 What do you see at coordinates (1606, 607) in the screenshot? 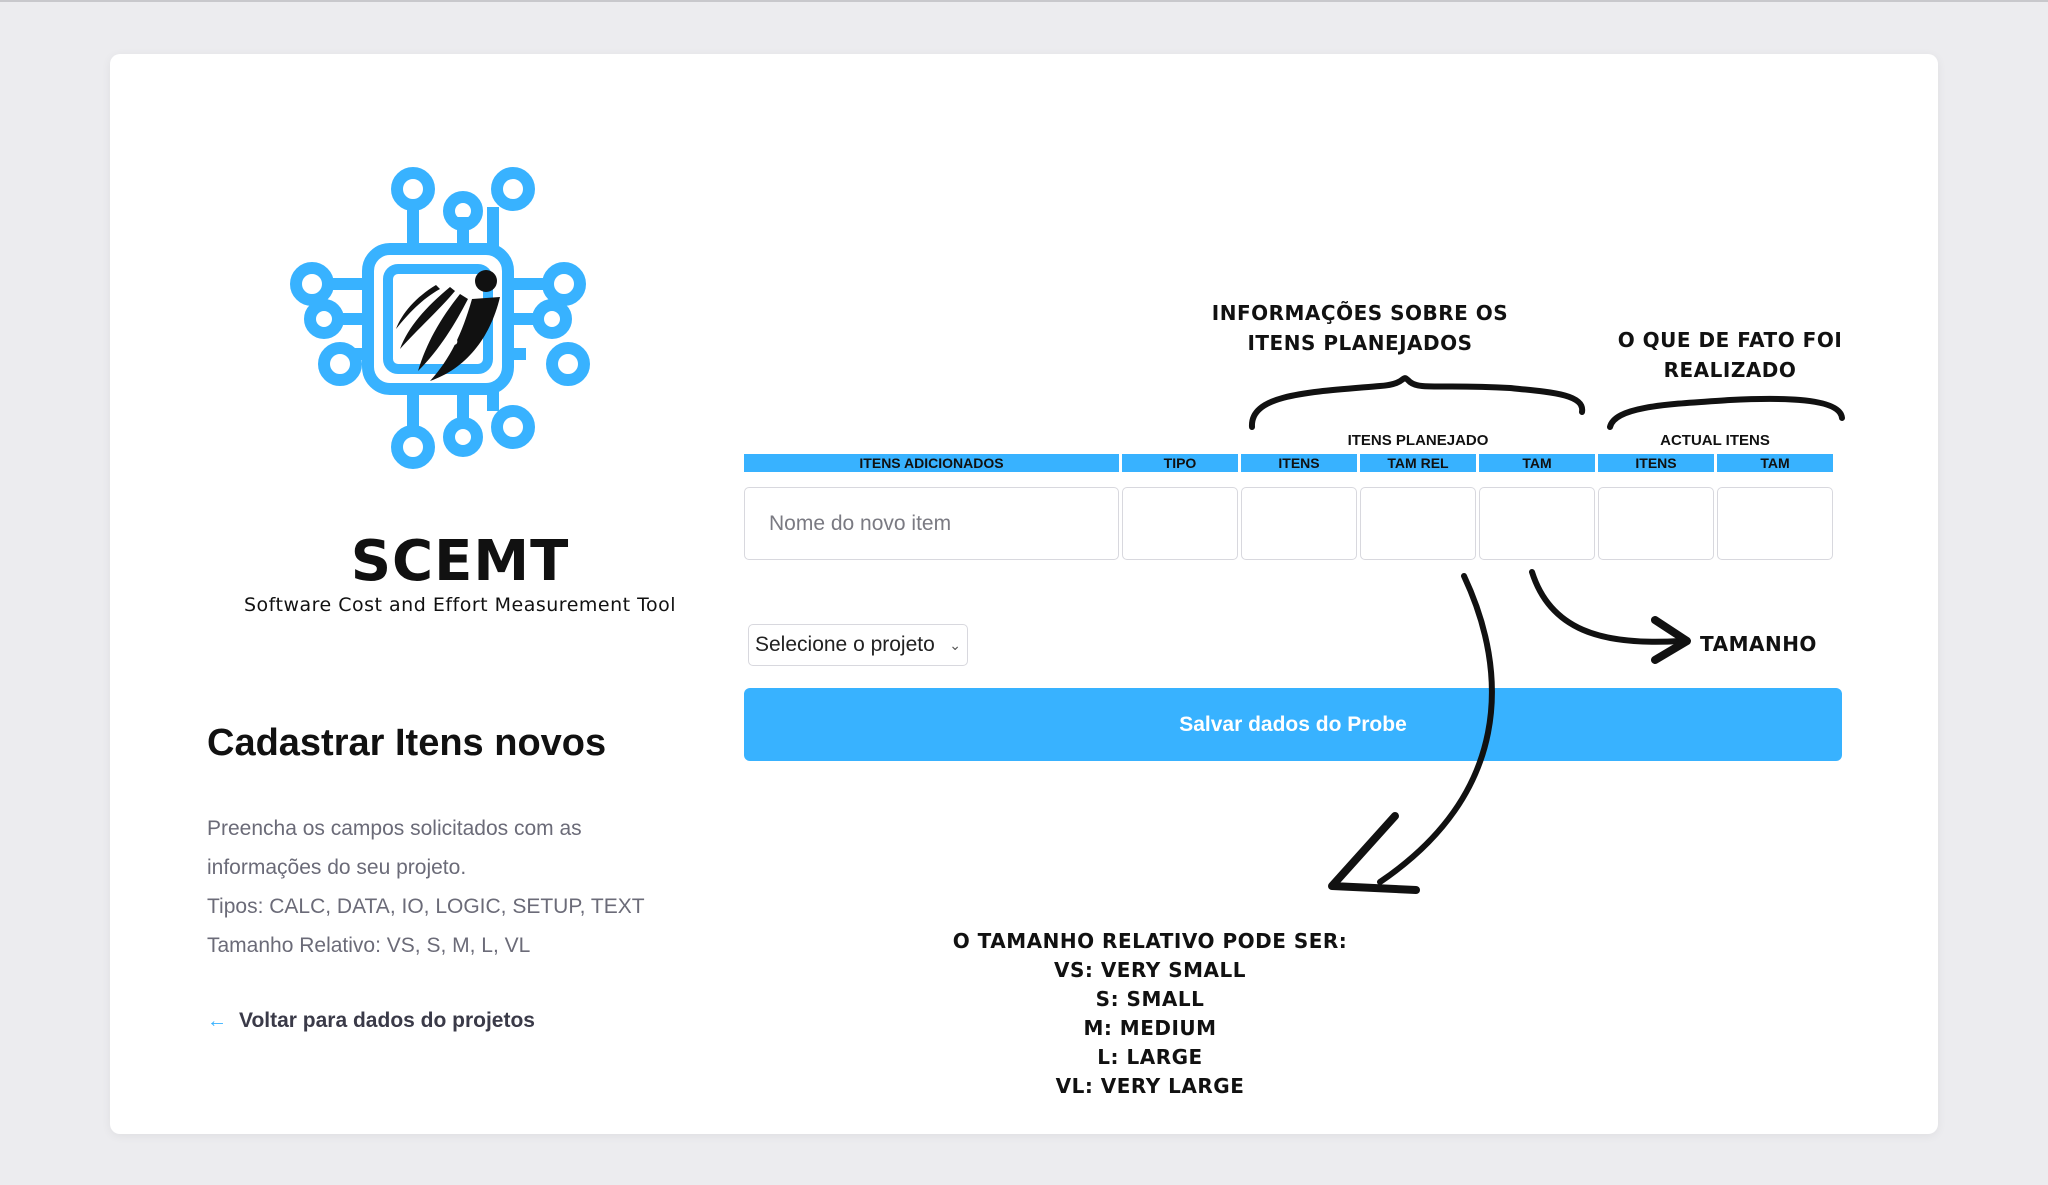
I see `arrow-to-tamanho` at bounding box center [1606, 607].